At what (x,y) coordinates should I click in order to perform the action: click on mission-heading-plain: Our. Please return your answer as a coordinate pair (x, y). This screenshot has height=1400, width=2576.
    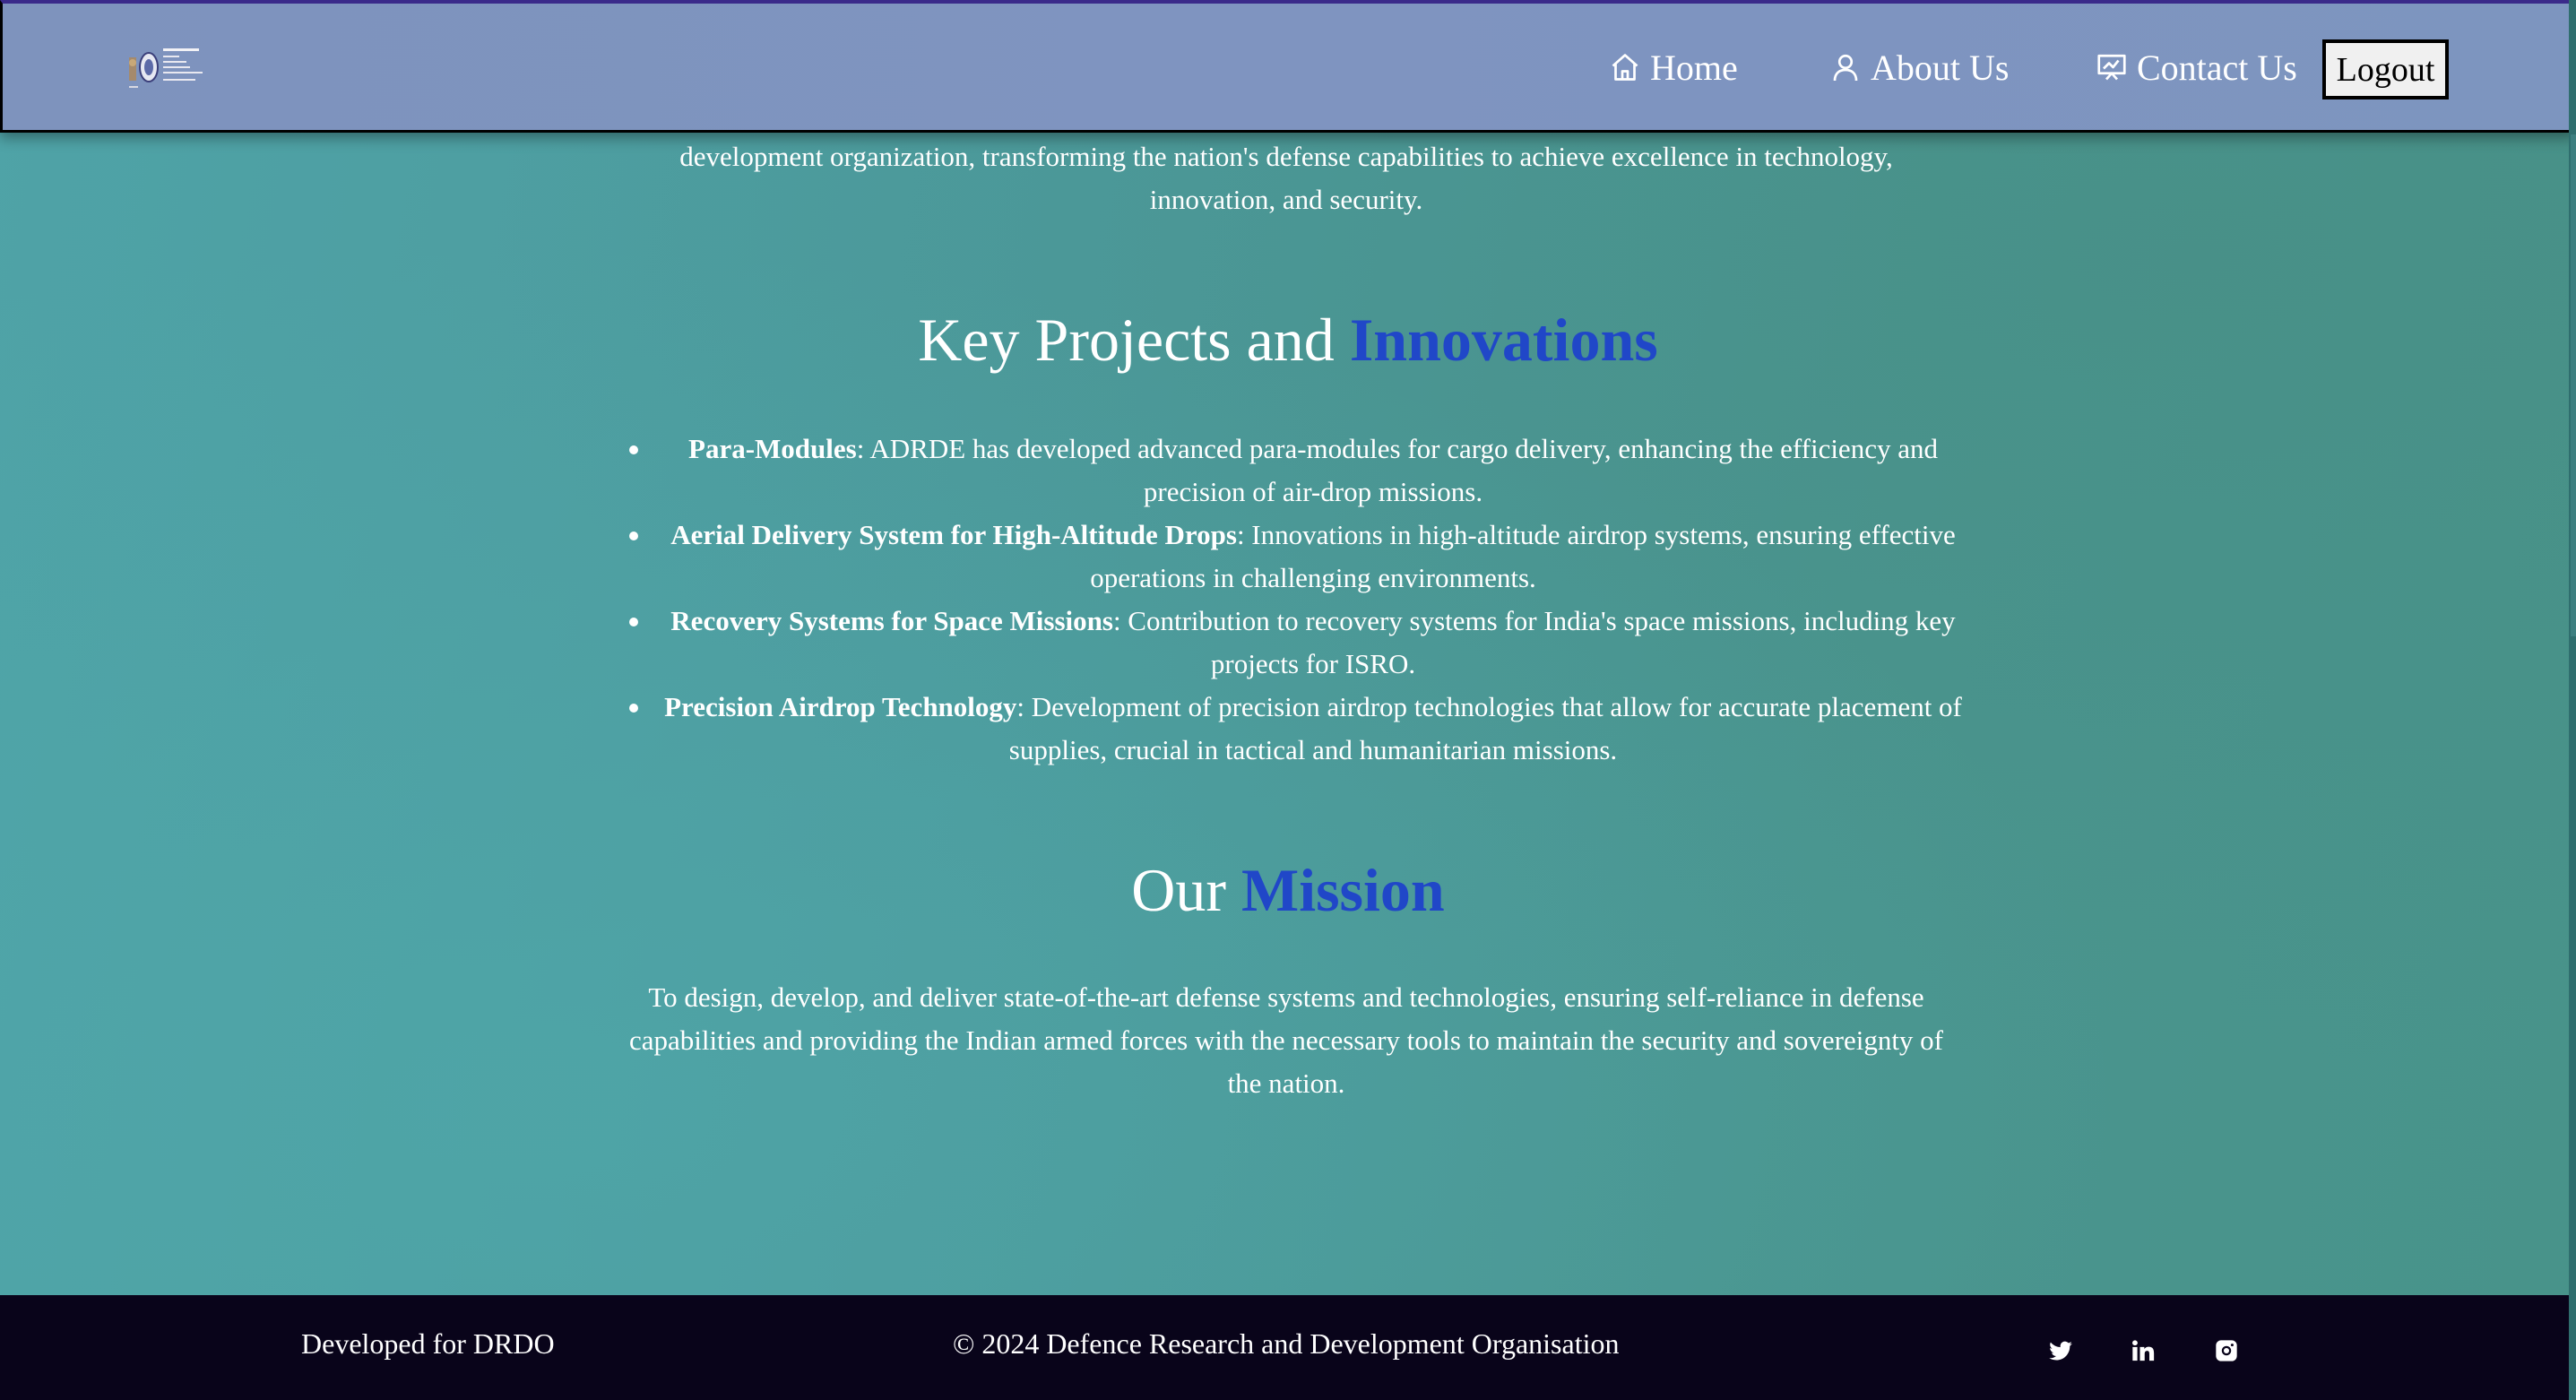
    Looking at the image, I should click on (1186, 890).